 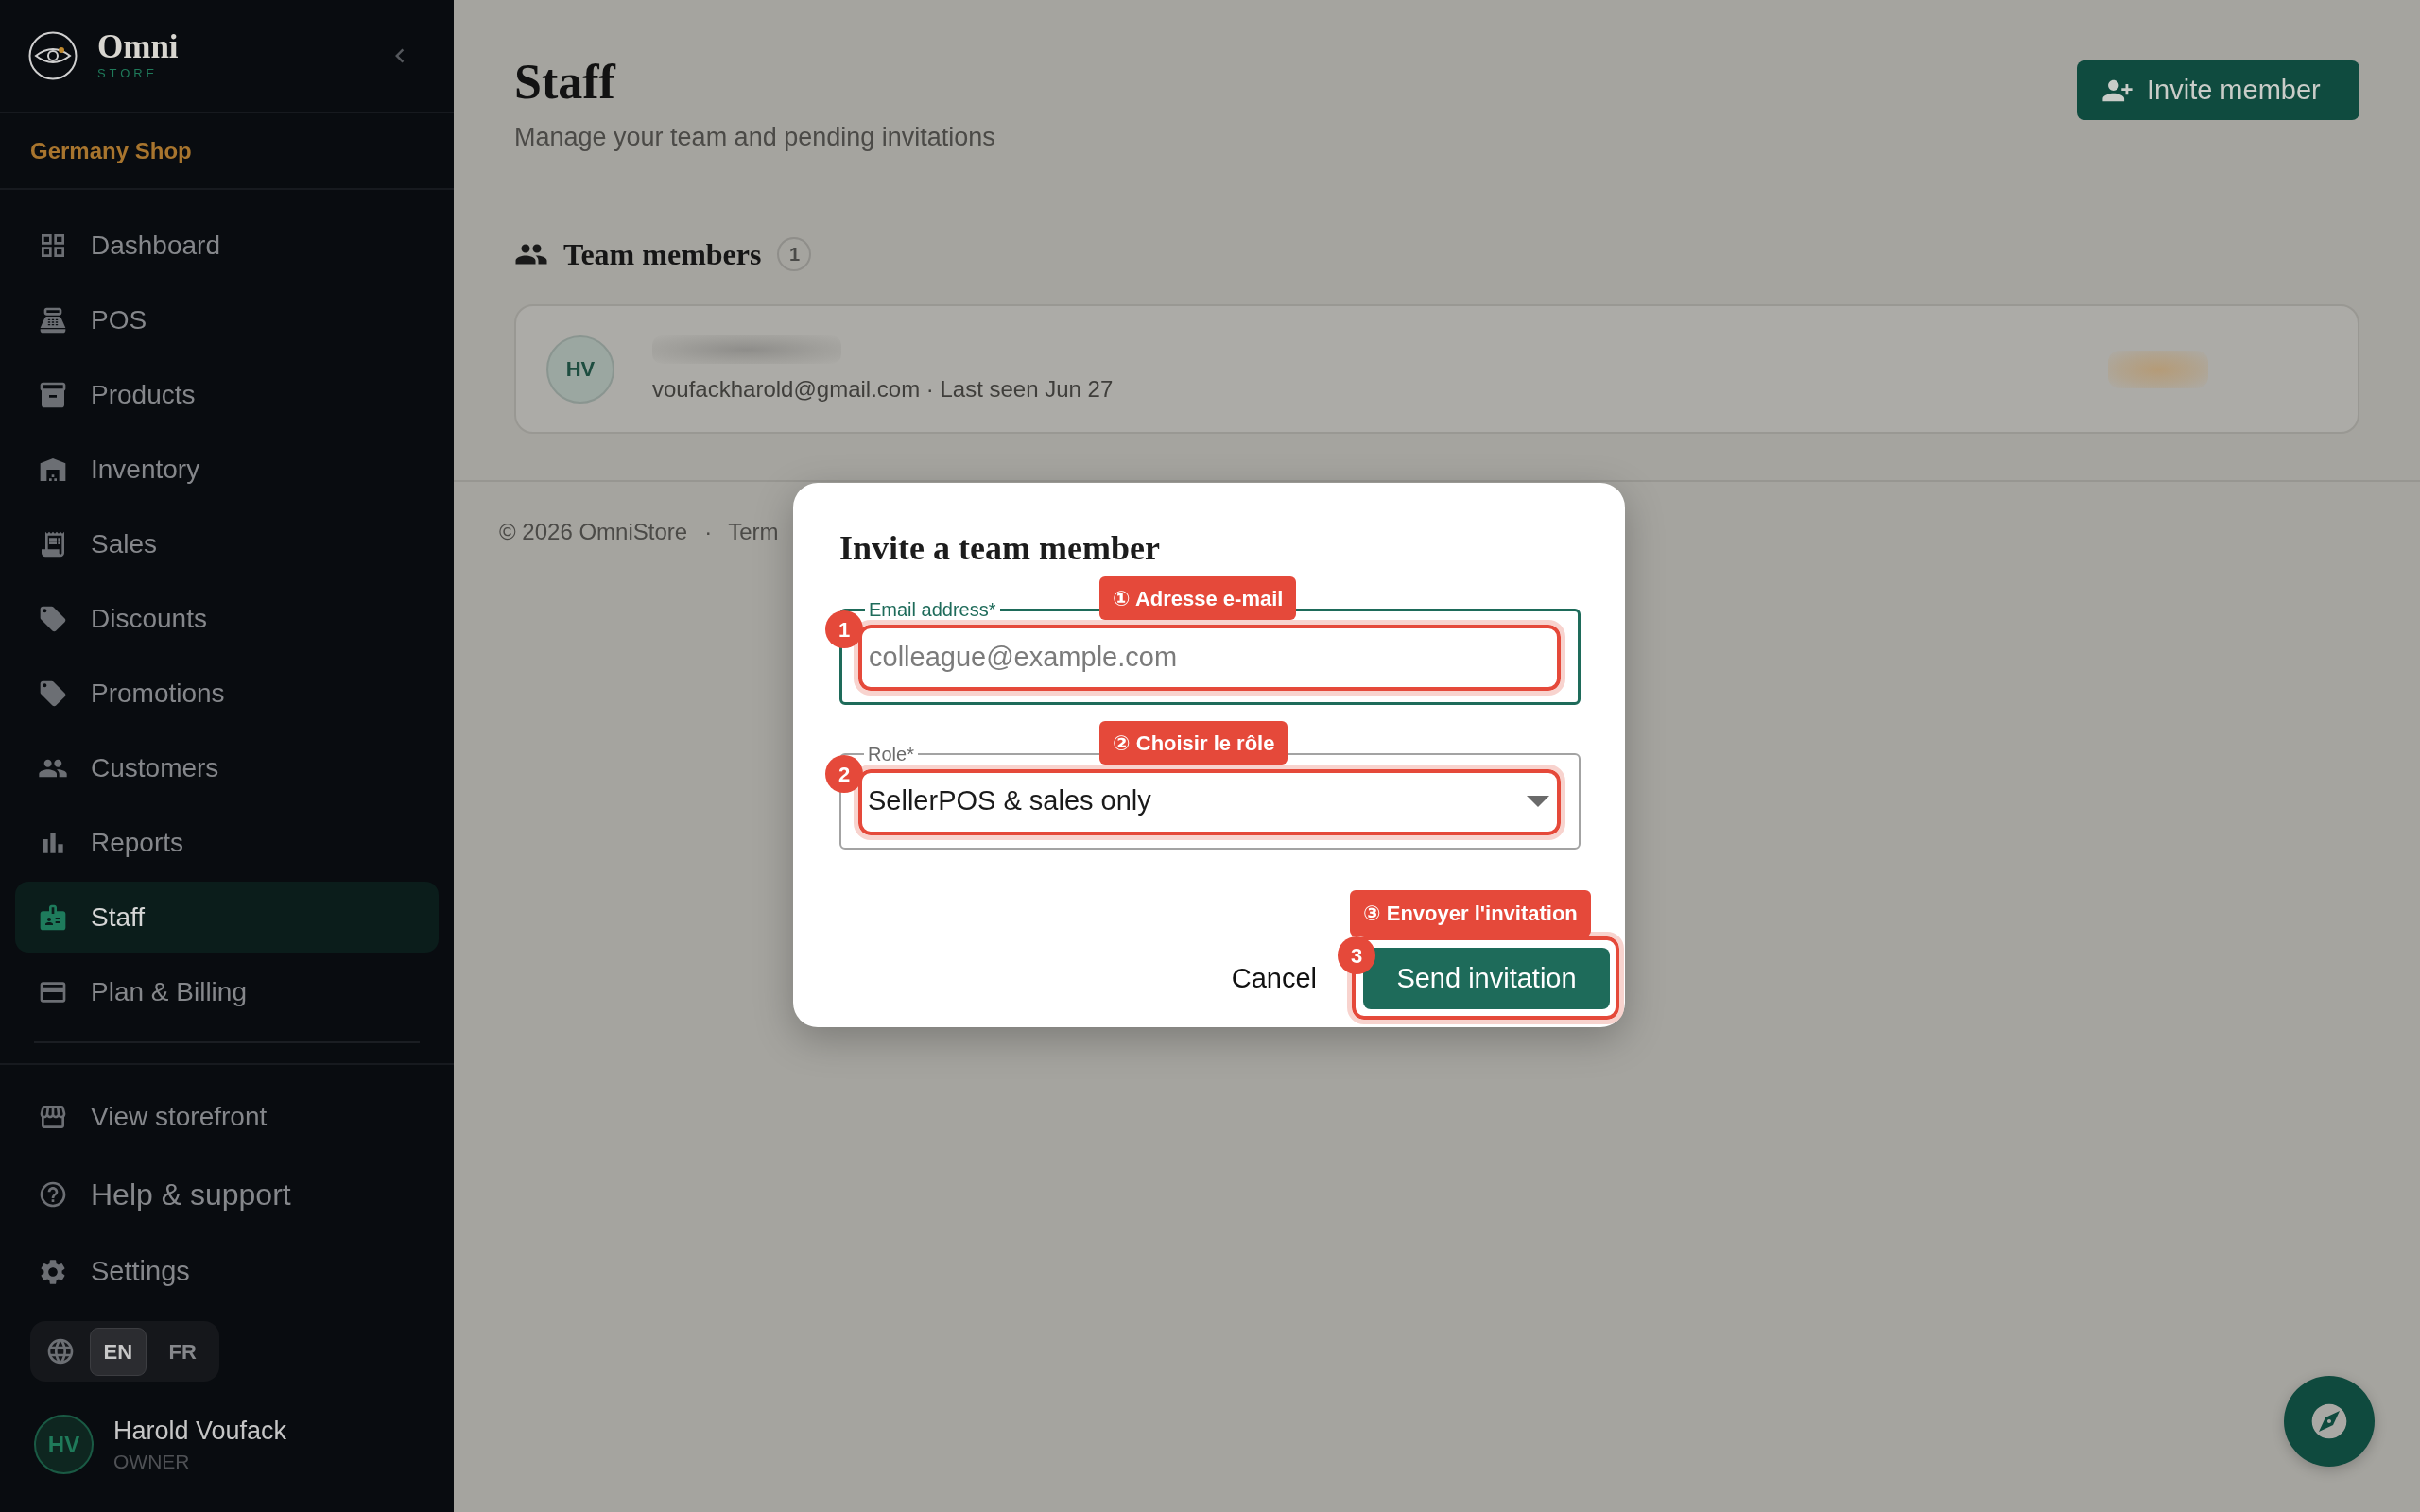 I want to click on member-details: voufackharold@gmail.com · Last seen Jun 27, so click(x=883, y=389).